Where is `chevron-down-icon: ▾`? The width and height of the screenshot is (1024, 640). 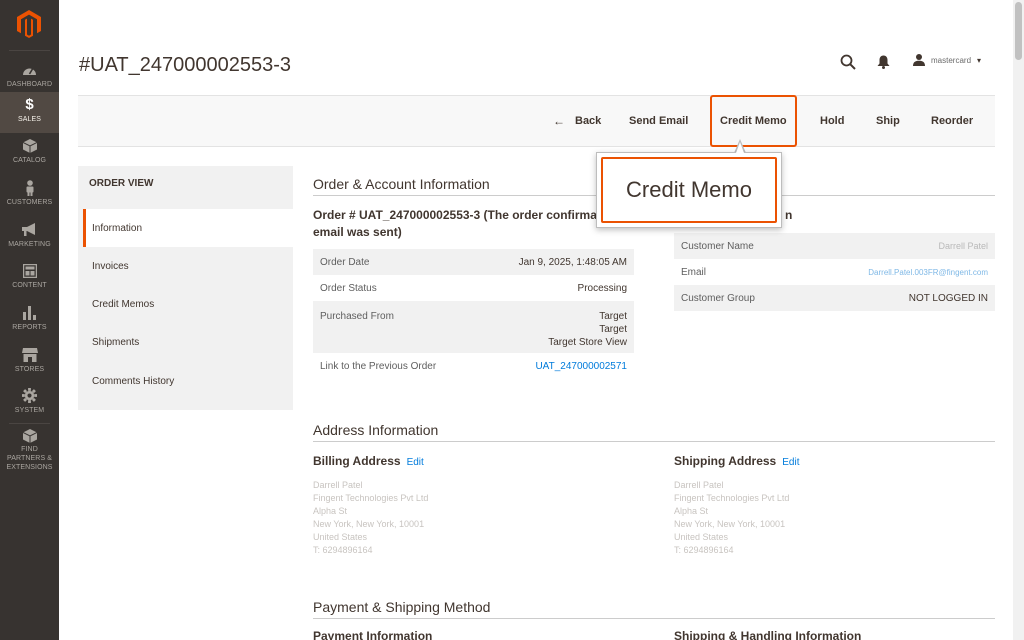 chevron-down-icon: ▾ is located at coordinates (979, 60).